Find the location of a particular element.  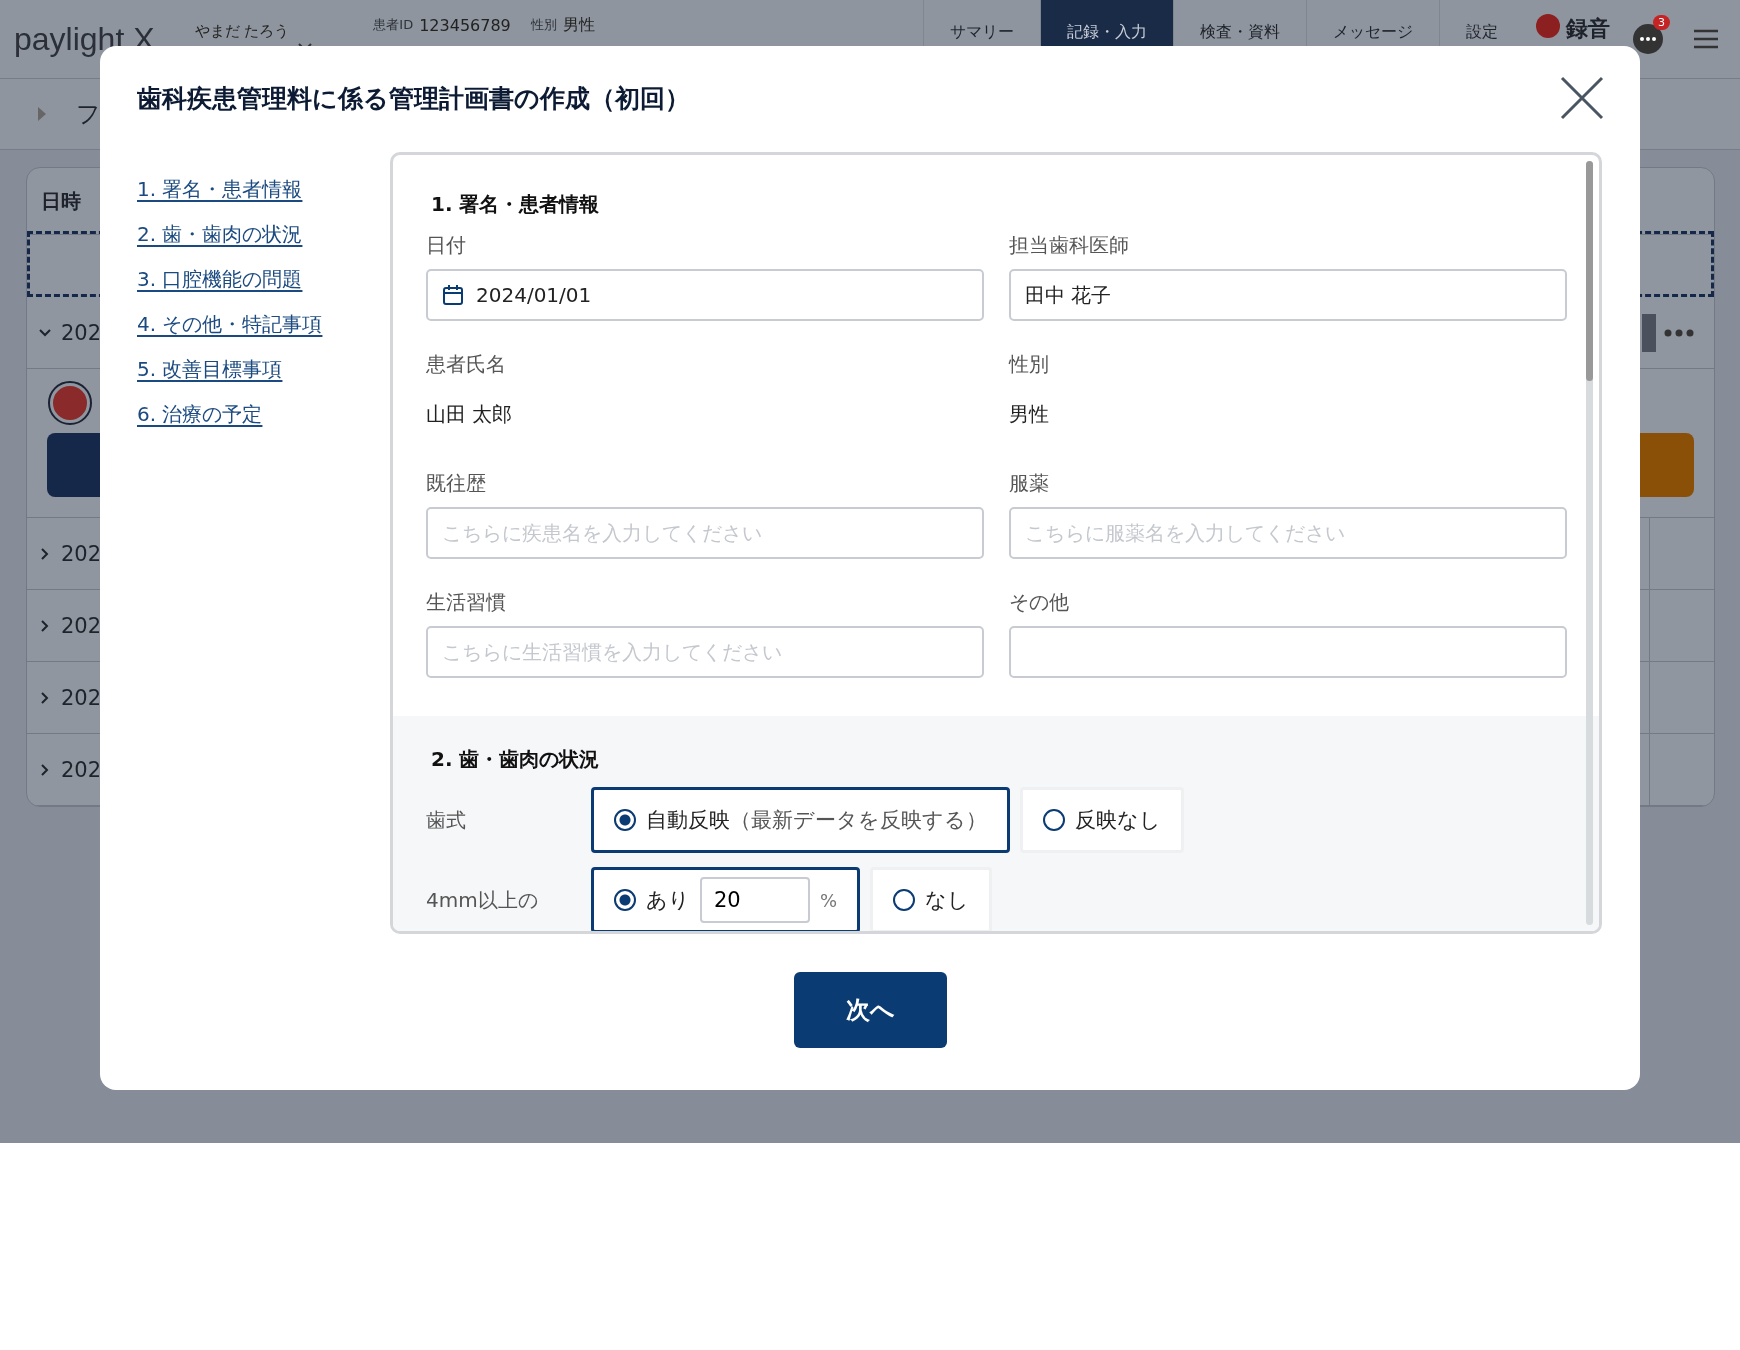

radio-option: 反映なし is located at coordinates (1102, 820).